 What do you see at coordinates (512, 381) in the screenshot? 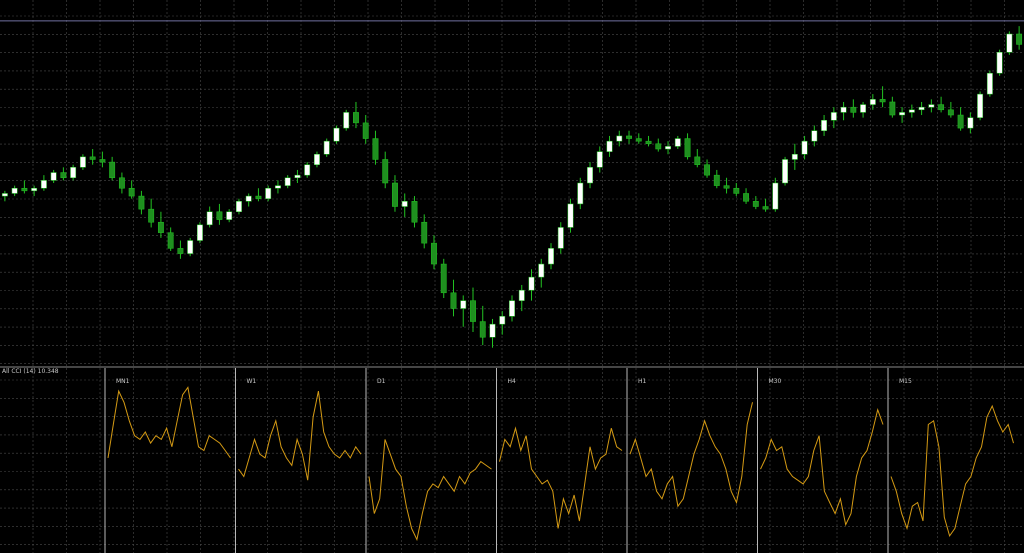
I see `segment-label: H4` at bounding box center [512, 381].